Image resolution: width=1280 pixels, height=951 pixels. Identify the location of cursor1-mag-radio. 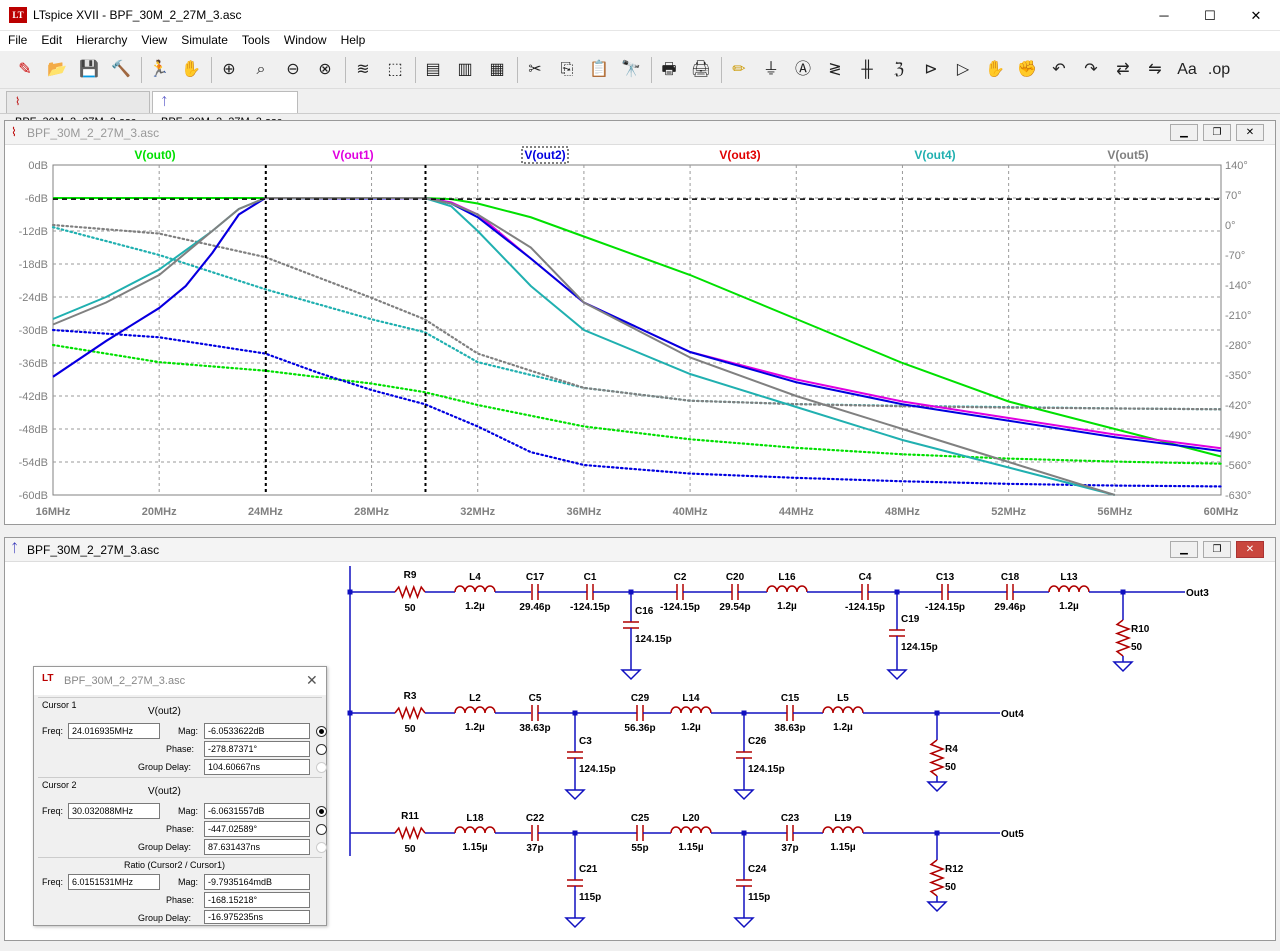
(321, 731).